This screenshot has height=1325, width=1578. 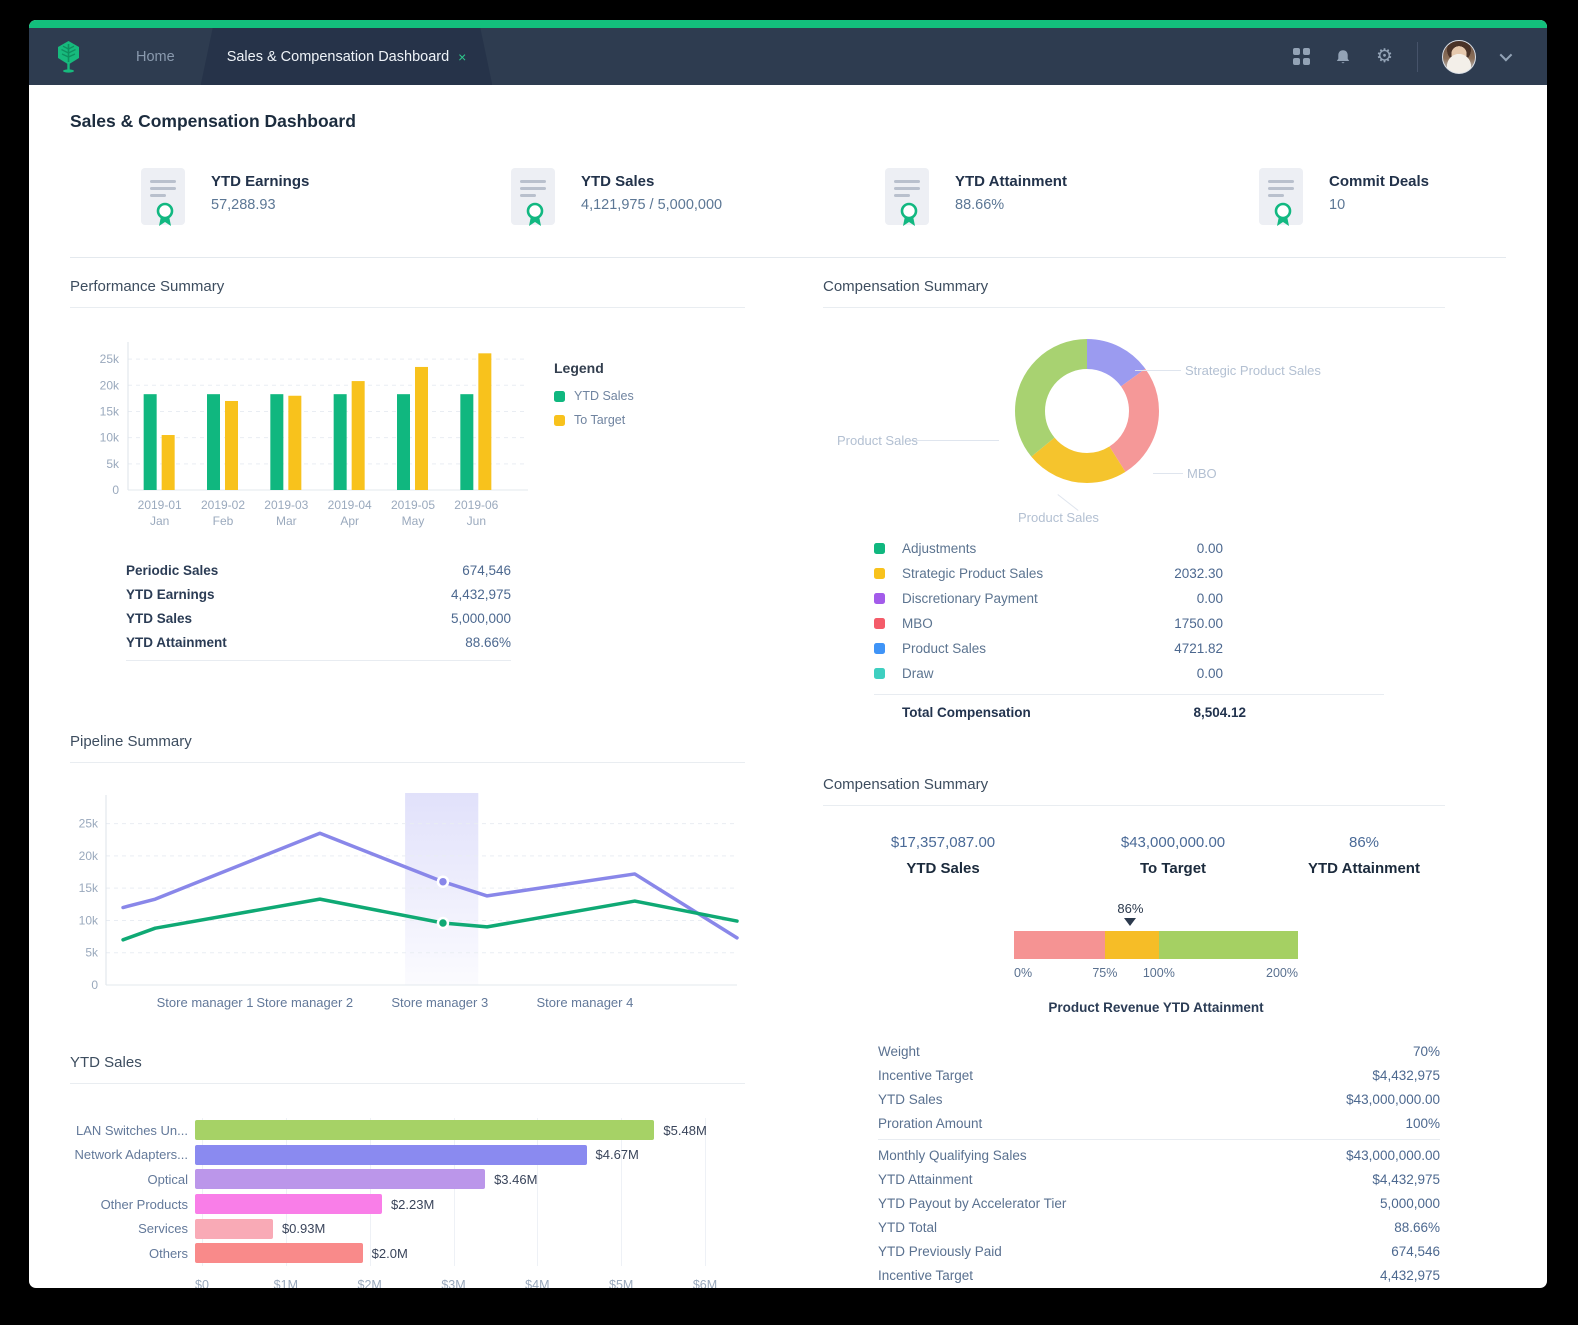 I want to click on total-label: Total Compensation, so click(x=966, y=712).